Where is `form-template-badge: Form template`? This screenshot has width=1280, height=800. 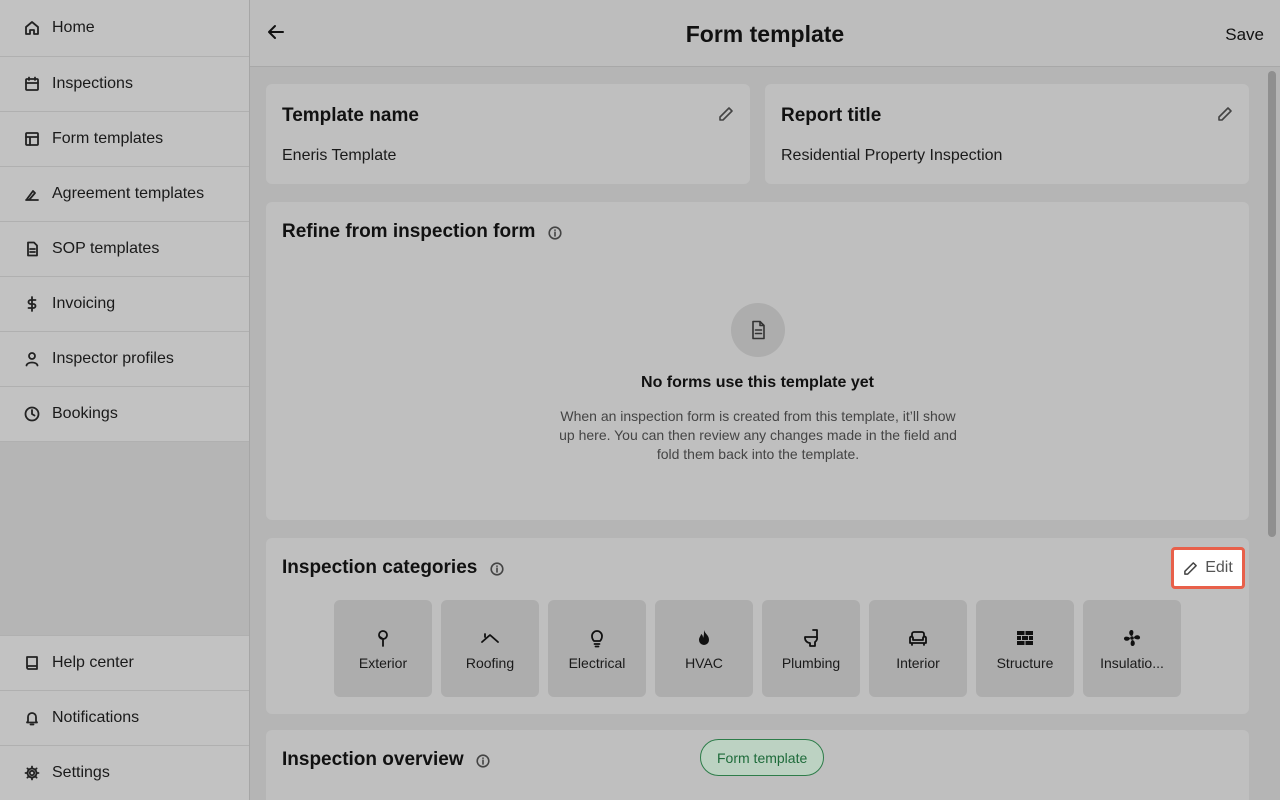
form-template-badge: Form template is located at coordinates (762, 757).